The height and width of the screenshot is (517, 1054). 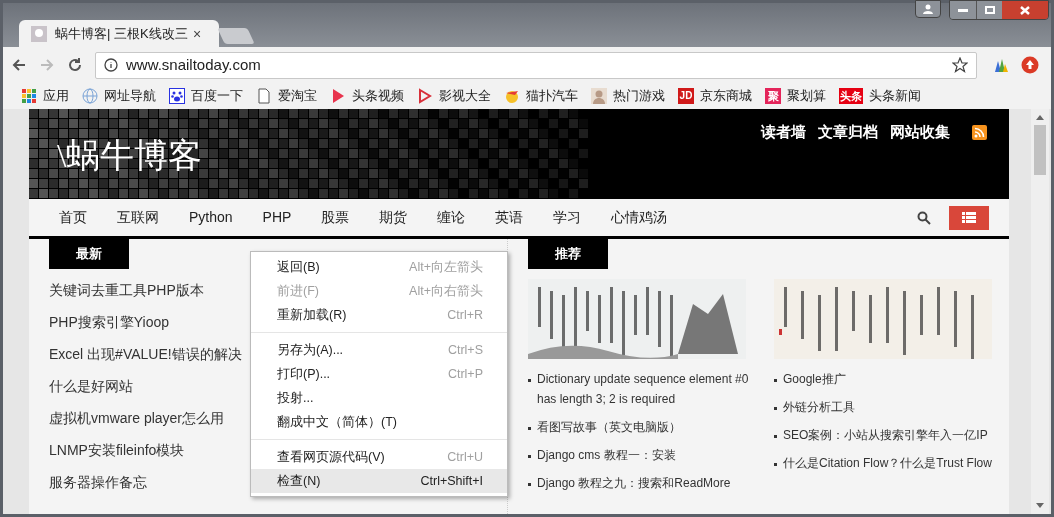 I want to click on article-link: SEO案例：小站从搜索引擎年入一亿IP, so click(x=885, y=435).